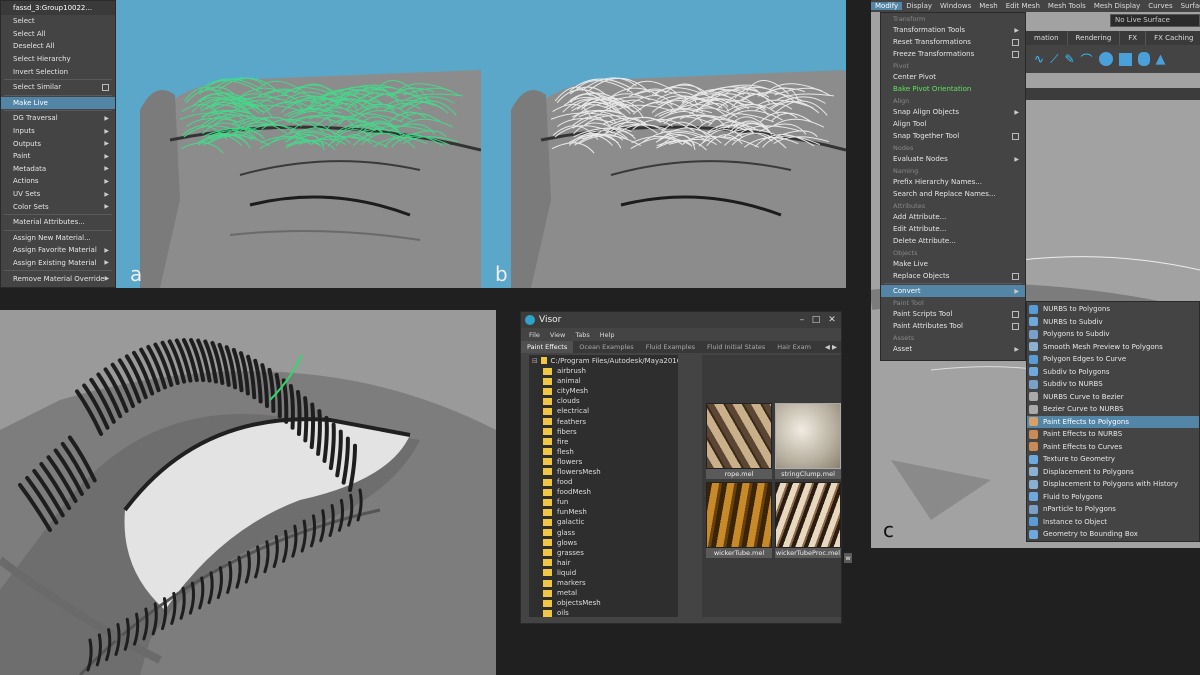 This screenshot has width=1200, height=675. Describe the element at coordinates (1105, 59) in the screenshot. I see `poly-sphere-icon` at that location.